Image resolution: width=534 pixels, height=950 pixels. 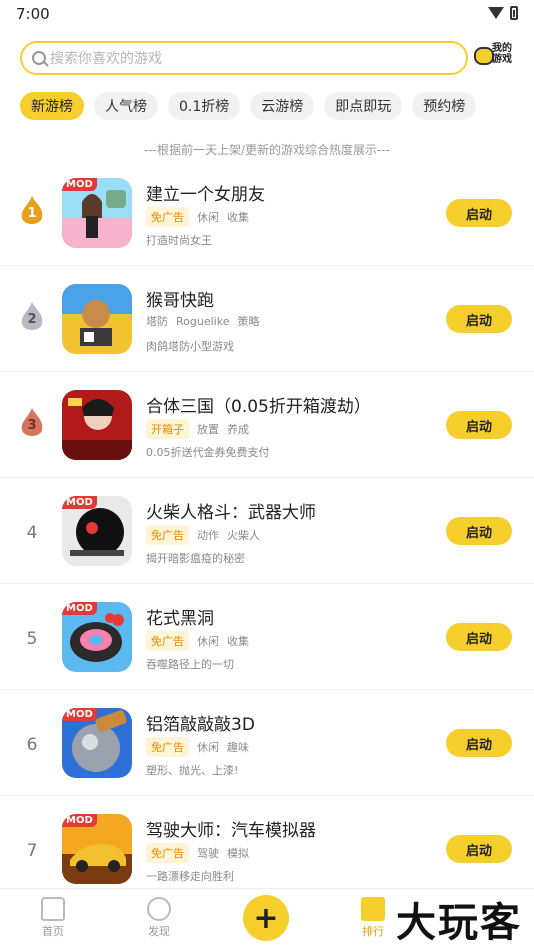 I want to click on watermark-logo: 大玩客, so click(x=459, y=922).